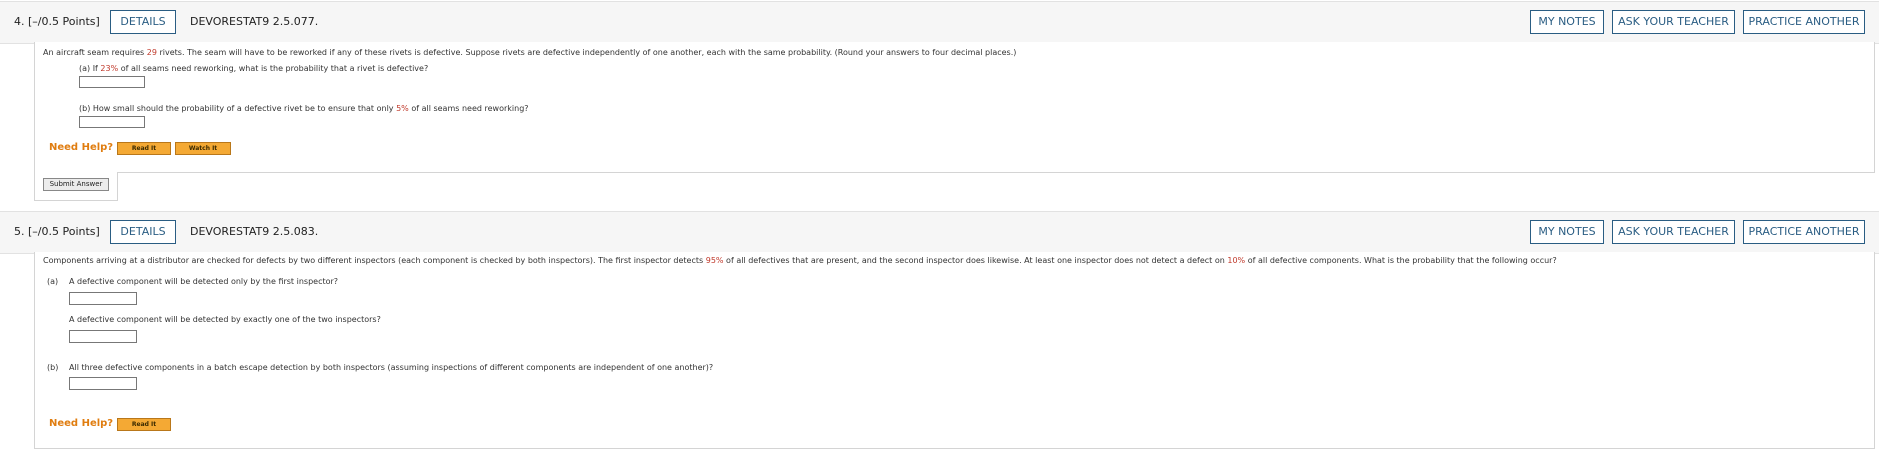 This screenshot has width=1879, height=469. I want to click on submit-answer-button: Submit Answer, so click(76, 184).